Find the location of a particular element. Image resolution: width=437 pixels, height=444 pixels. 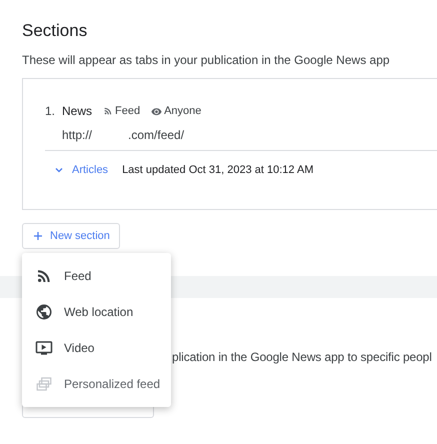

menu-item: Feed is located at coordinates (96, 276).